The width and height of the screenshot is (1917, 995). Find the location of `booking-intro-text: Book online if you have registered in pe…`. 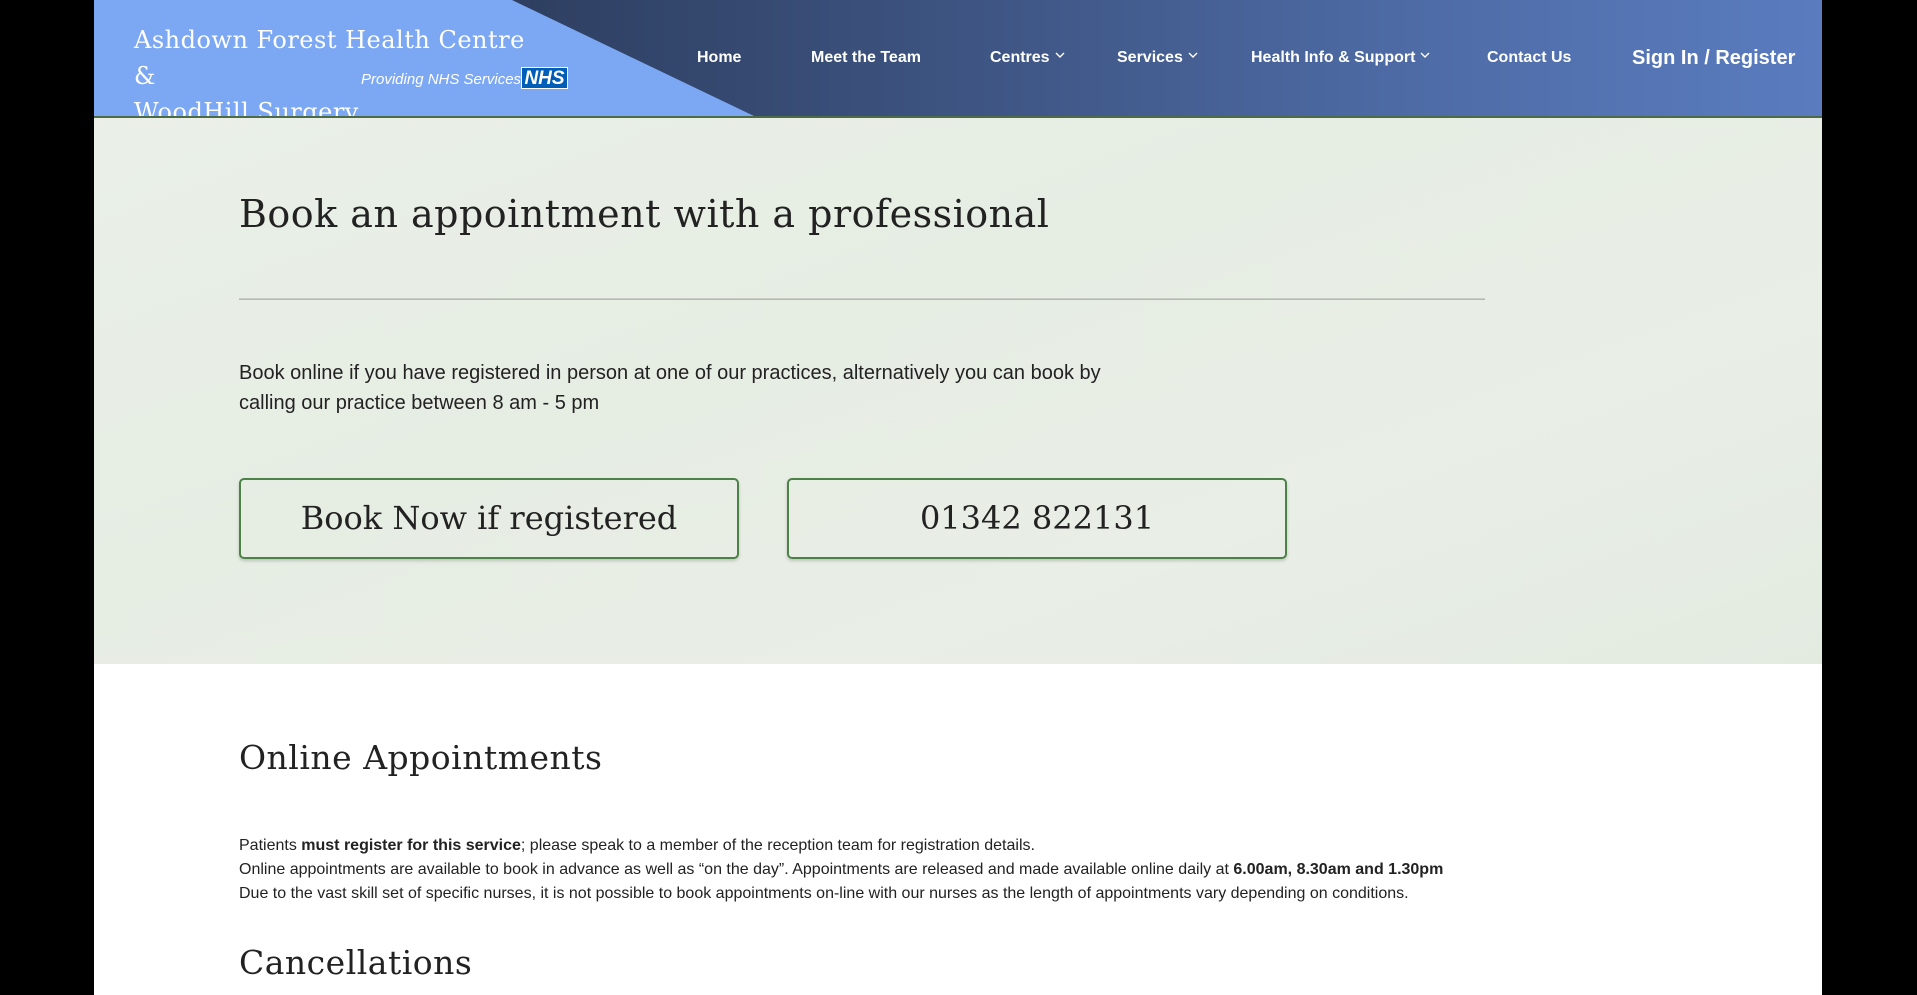

booking-intro-text: Book online if you have registered in pe… is located at coordinates (719, 388).